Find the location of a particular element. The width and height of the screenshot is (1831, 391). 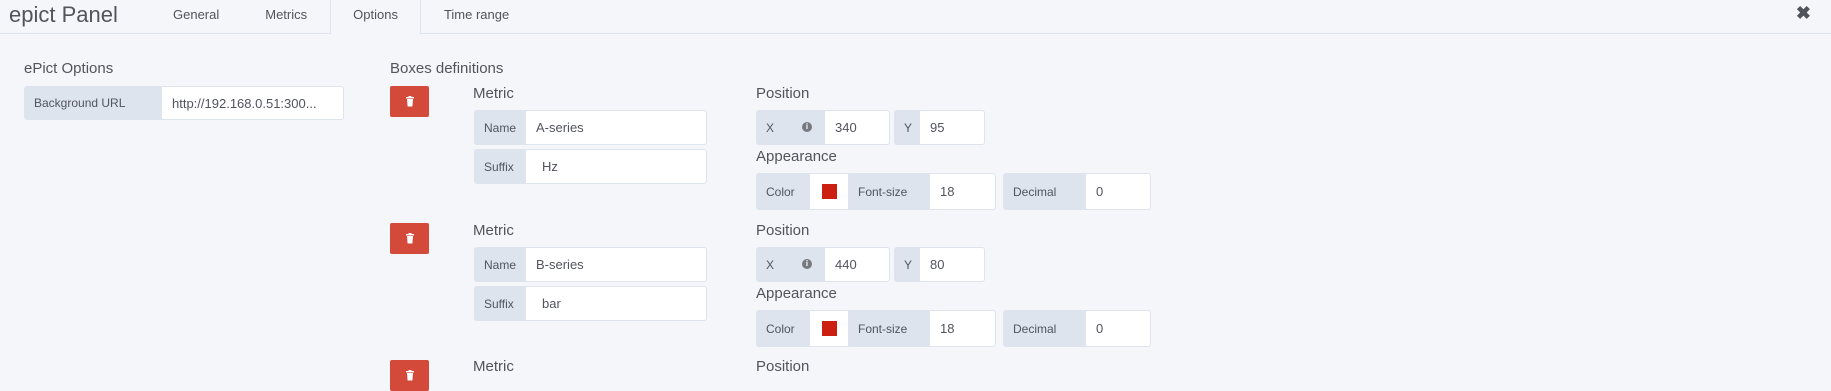

x-input: 440 is located at coordinates (857, 264).